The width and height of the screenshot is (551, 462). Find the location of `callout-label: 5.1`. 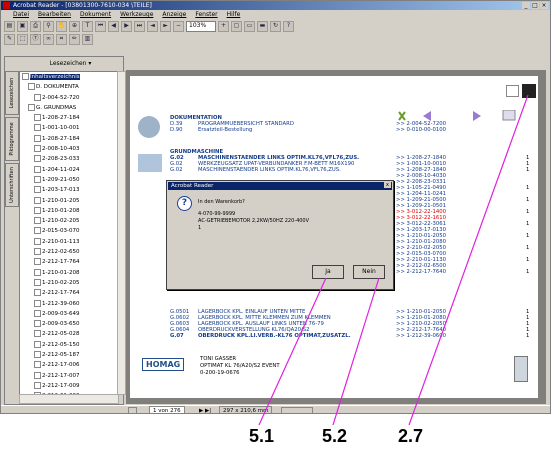

callout-label: 5.1 is located at coordinates (262, 436).